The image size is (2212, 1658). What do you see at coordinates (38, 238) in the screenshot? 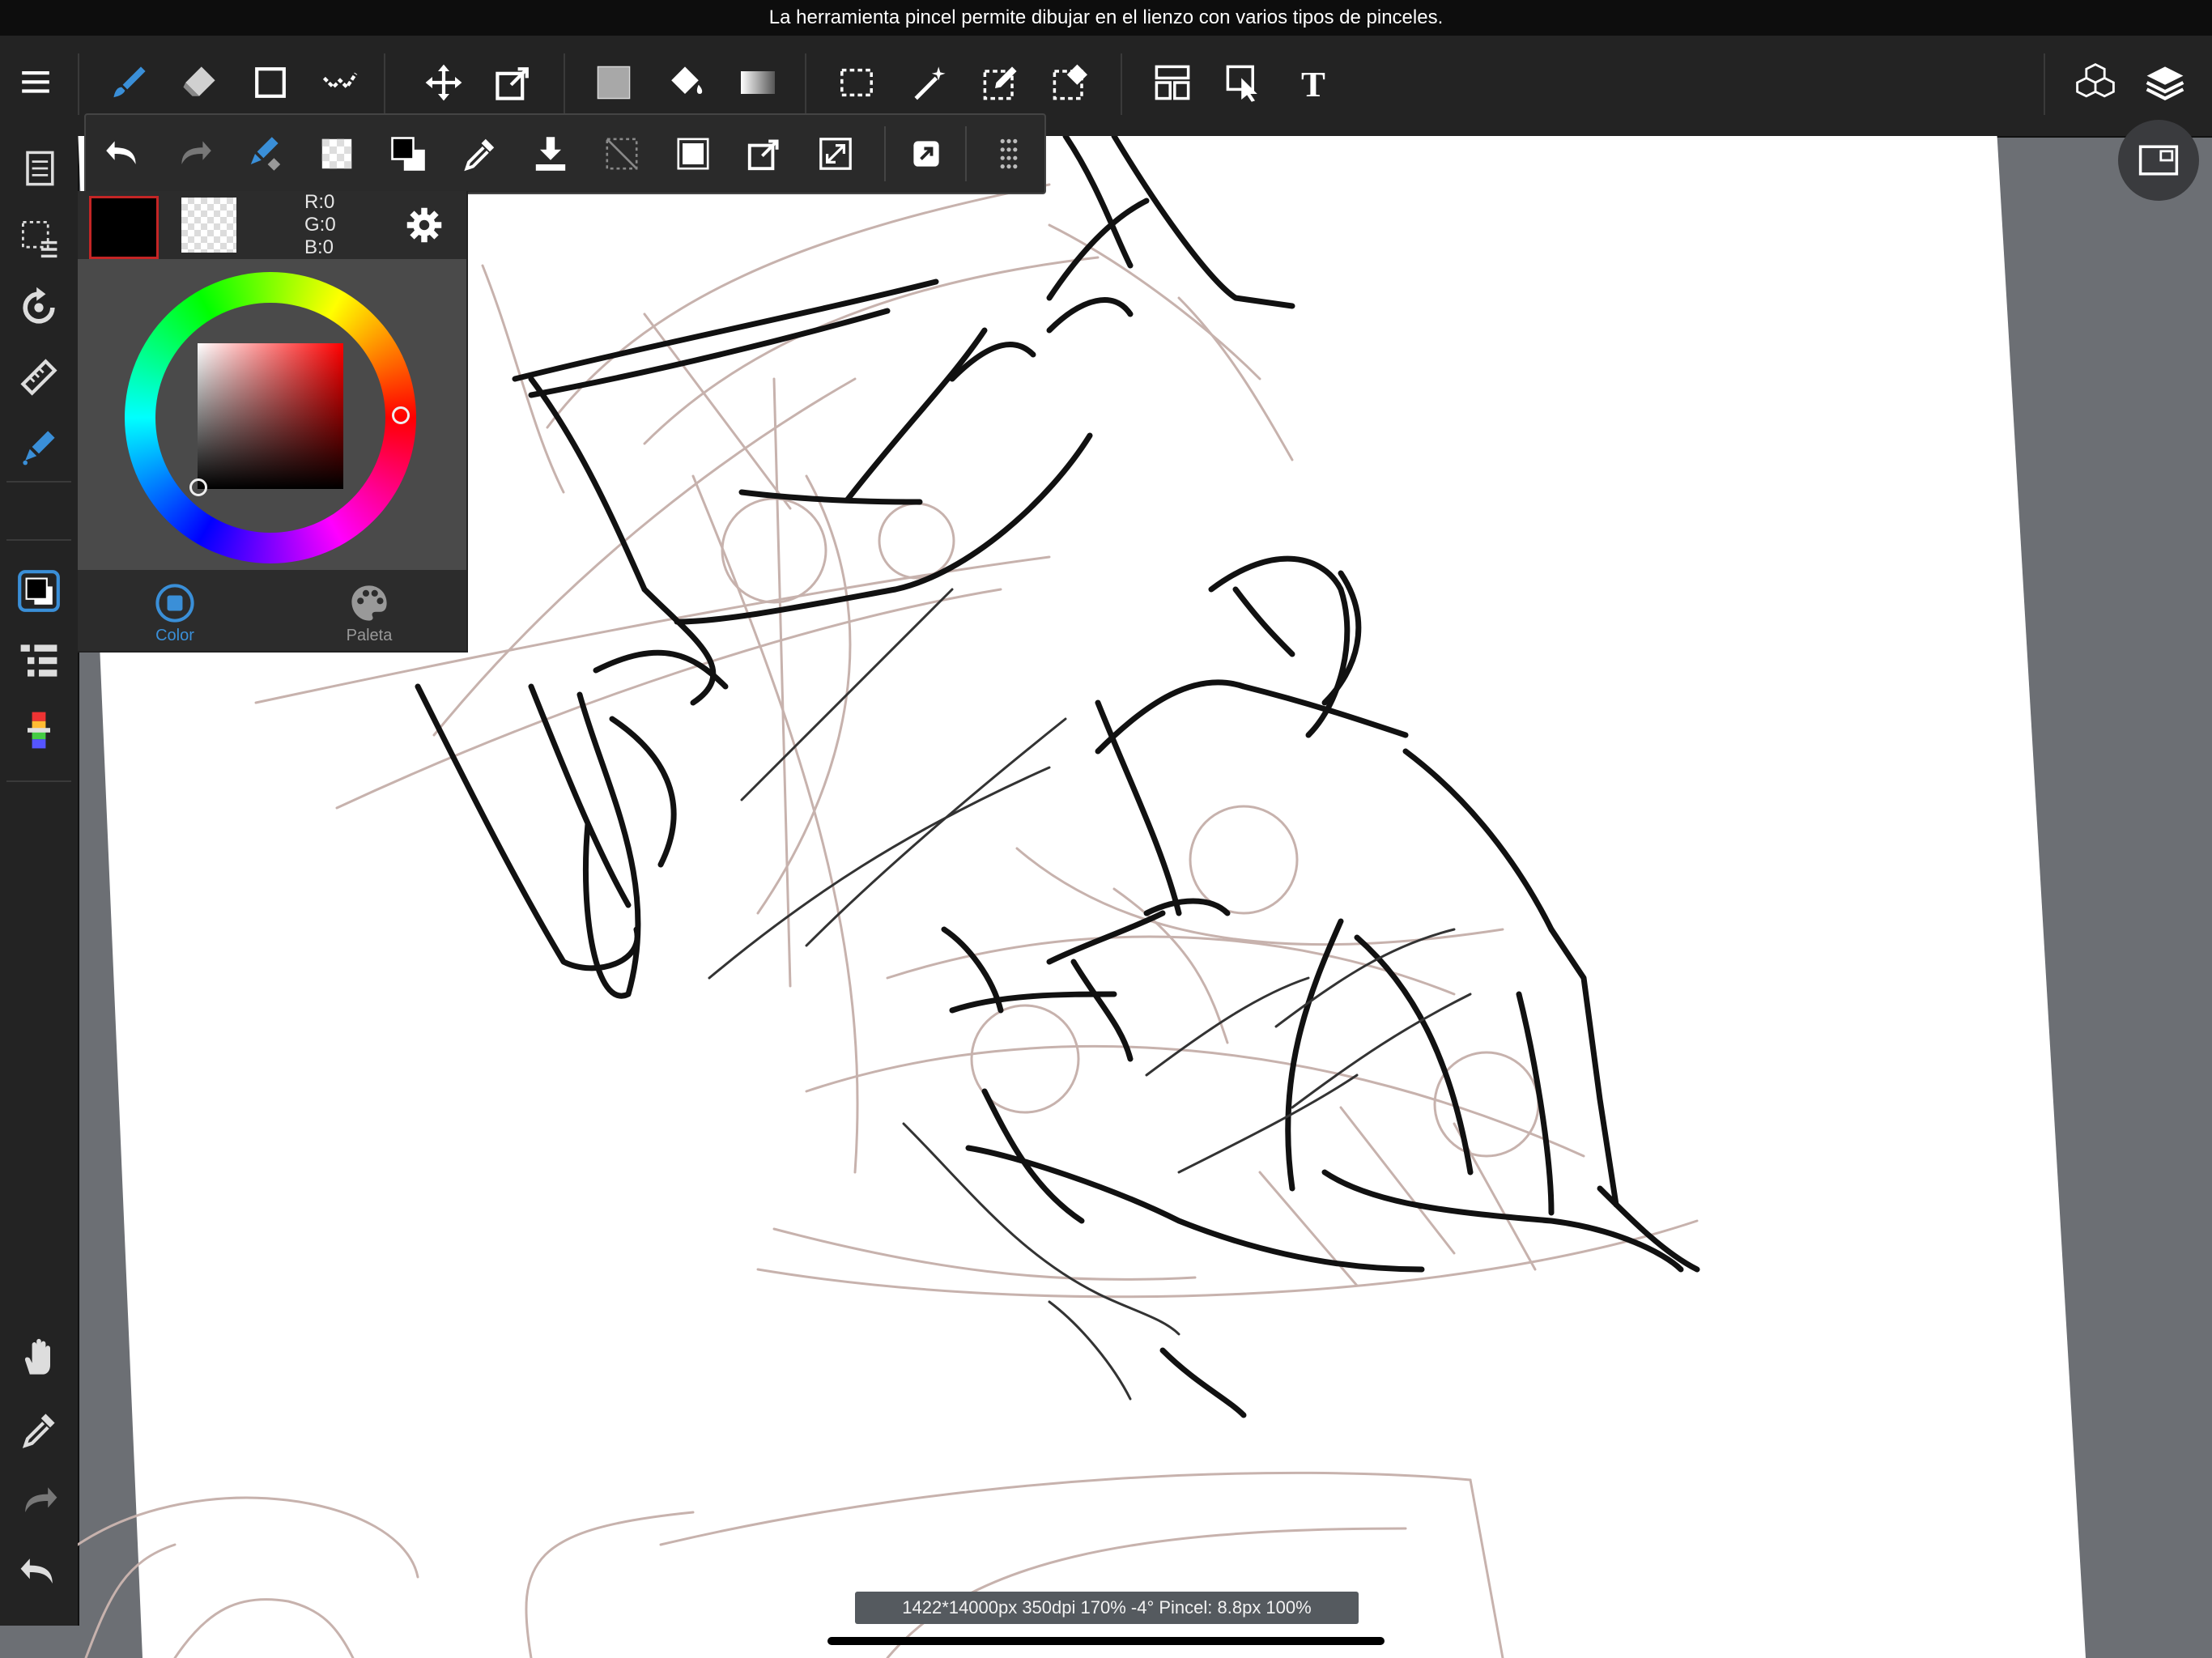
I see `selection-layer-icon` at bounding box center [38, 238].